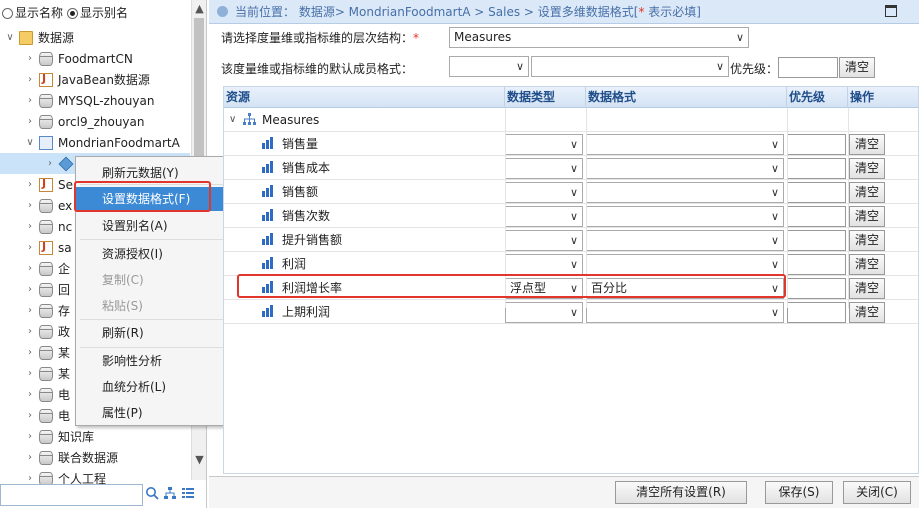 Image resolution: width=919 pixels, height=508 pixels. Describe the element at coordinates (489, 66) in the screenshot. I see `default-type-select: ∨` at that location.